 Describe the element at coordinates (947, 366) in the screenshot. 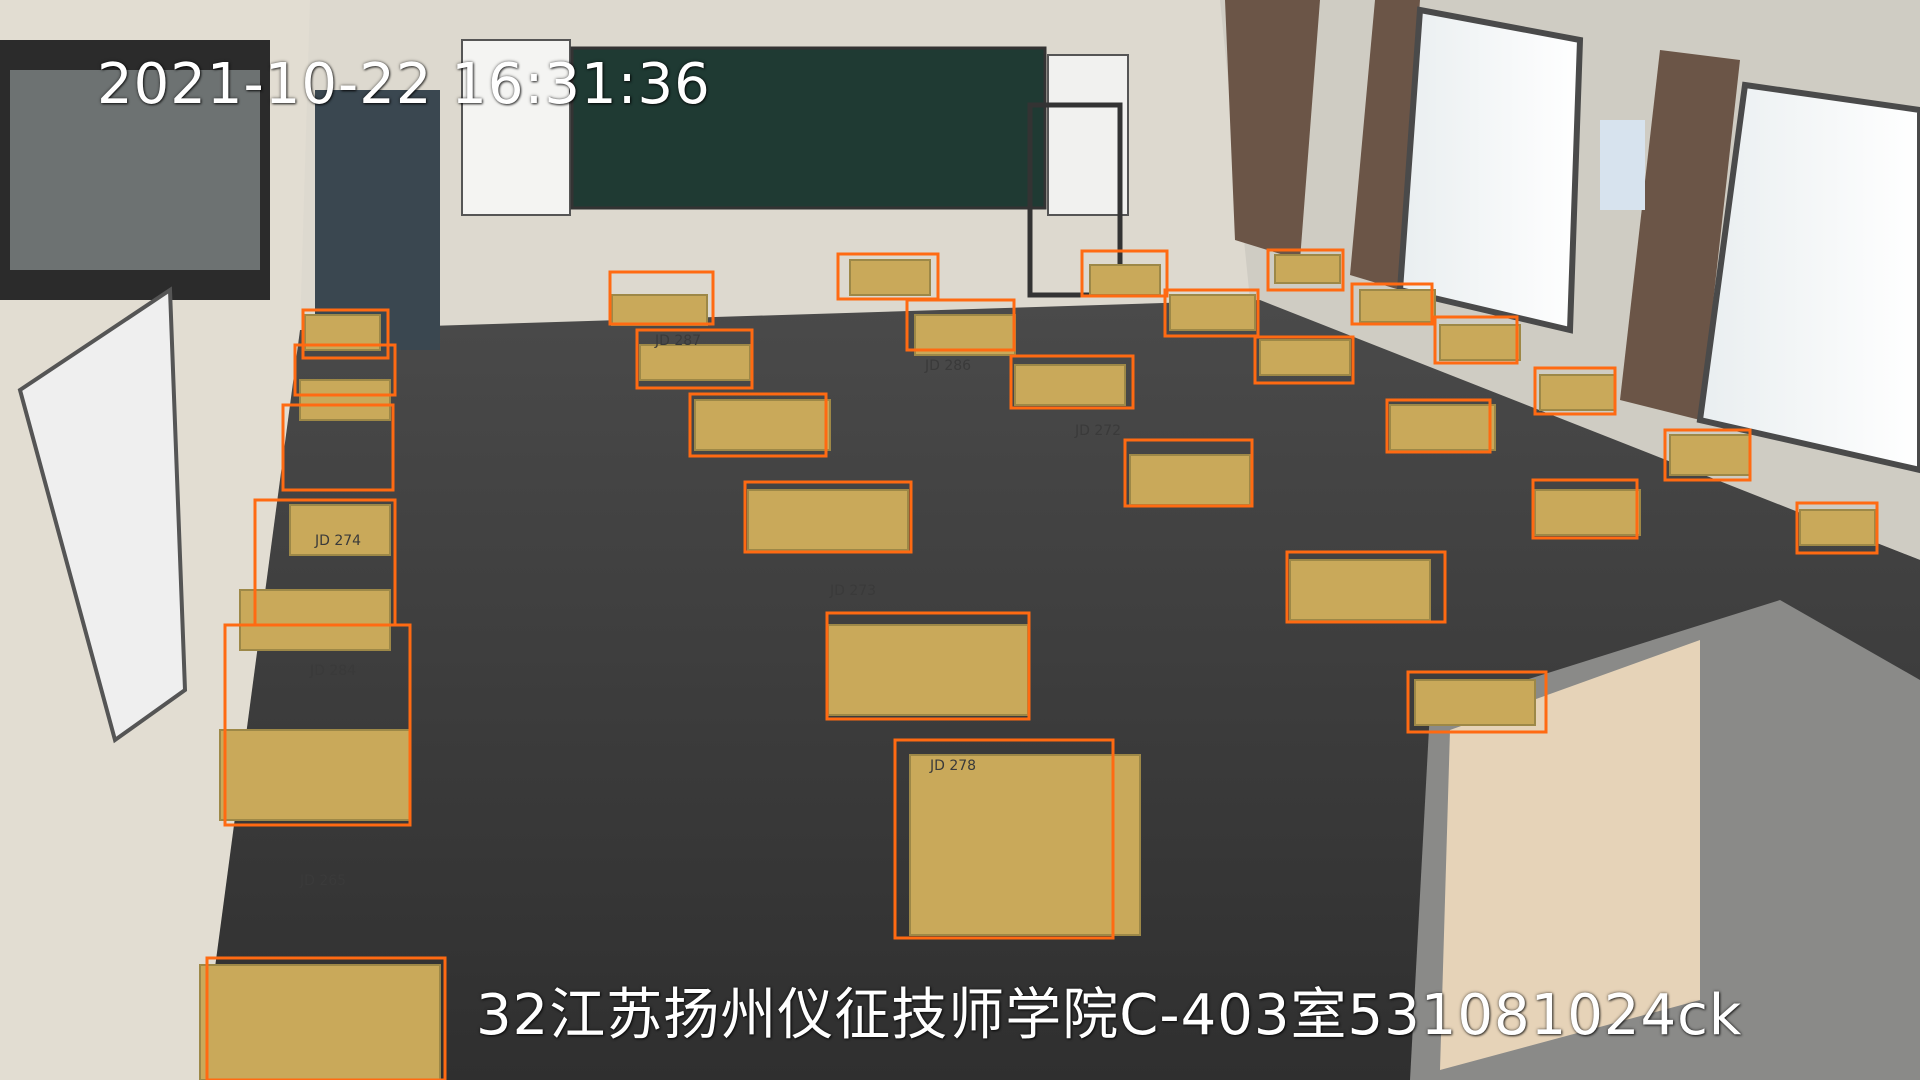

I see `desk-code: JD 286` at that location.